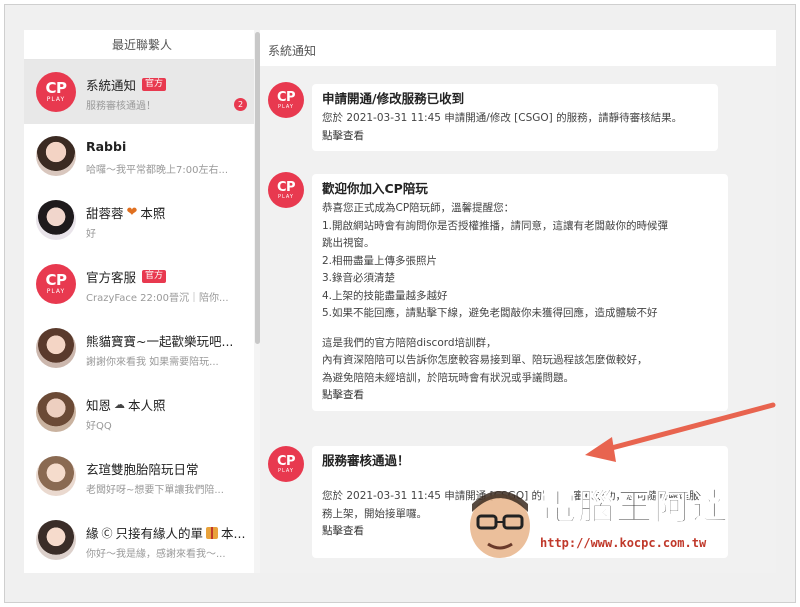 The image size is (800, 607). What do you see at coordinates (623, 543) in the screenshot?
I see `watermark-url: http://www.kocpc.com.tw` at bounding box center [623, 543].